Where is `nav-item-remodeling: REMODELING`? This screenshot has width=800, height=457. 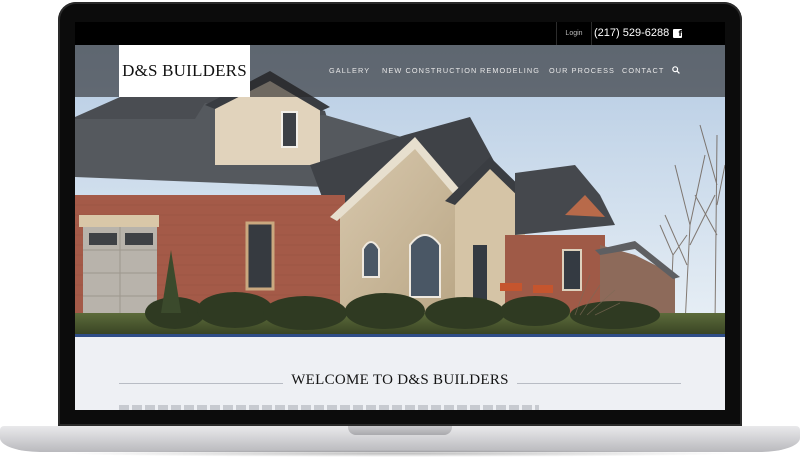
nav-item-remodeling: REMODELING is located at coordinates (510, 71).